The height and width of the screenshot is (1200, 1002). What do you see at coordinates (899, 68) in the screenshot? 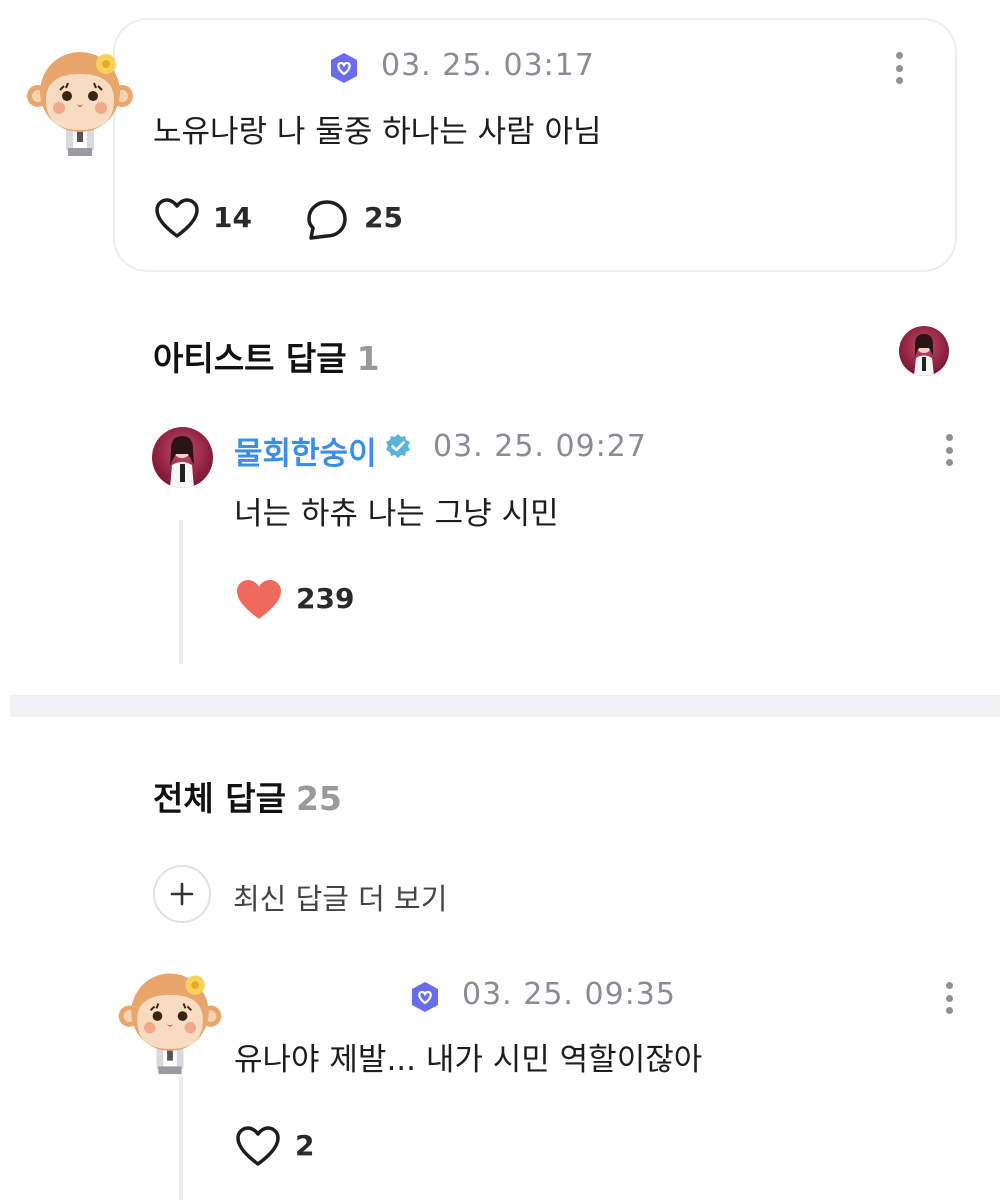
I see `post-kebab-menu-icon` at bounding box center [899, 68].